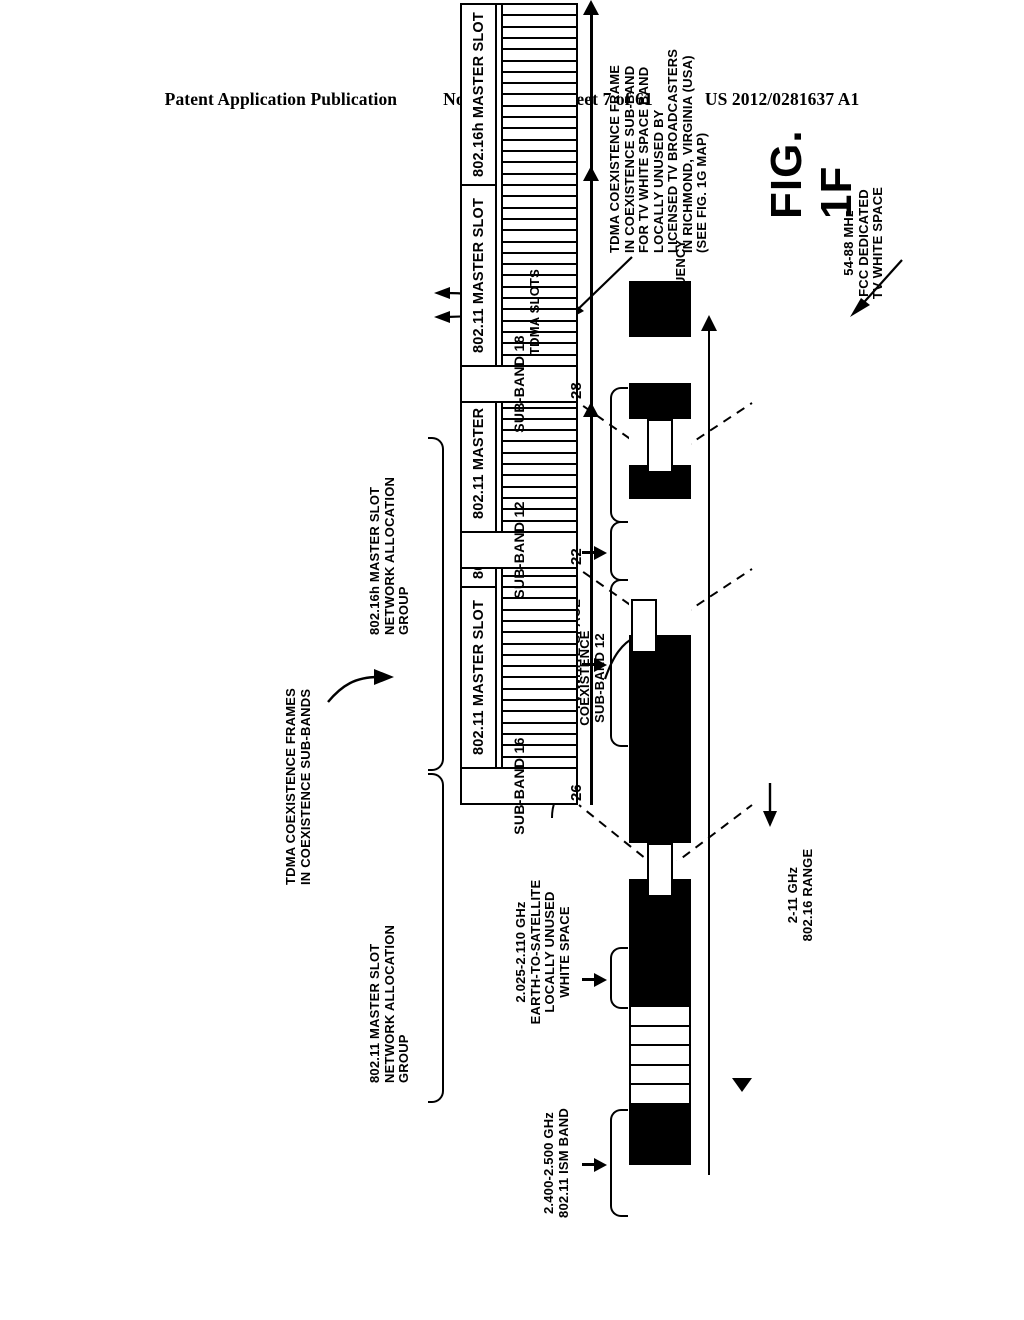  Describe the element at coordinates (709, 323) in the screenshot. I see `frequency-axis-arrow-icon` at that location.